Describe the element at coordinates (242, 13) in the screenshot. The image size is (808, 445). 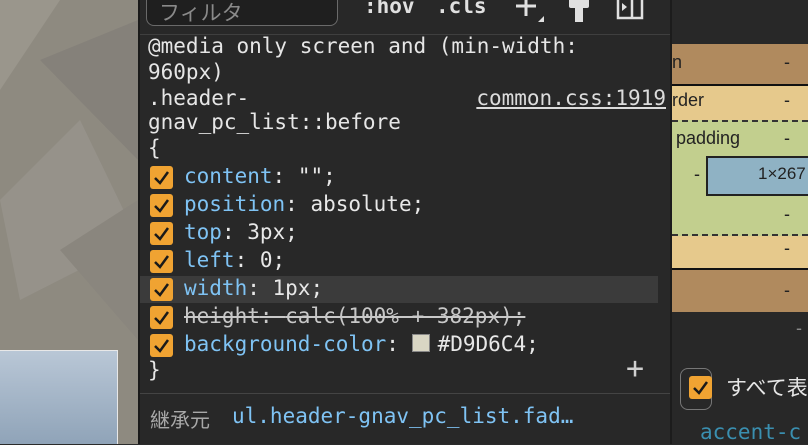
I see `filter-input: フィルタ` at that location.